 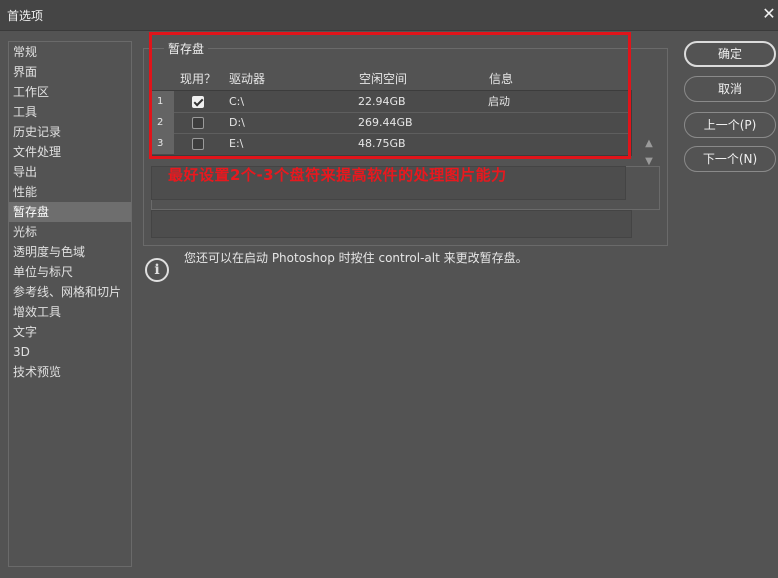 I want to click on annotation-text: 最好设置2个-3个盘符来提高软件的处理图片能力, so click(x=337, y=175).